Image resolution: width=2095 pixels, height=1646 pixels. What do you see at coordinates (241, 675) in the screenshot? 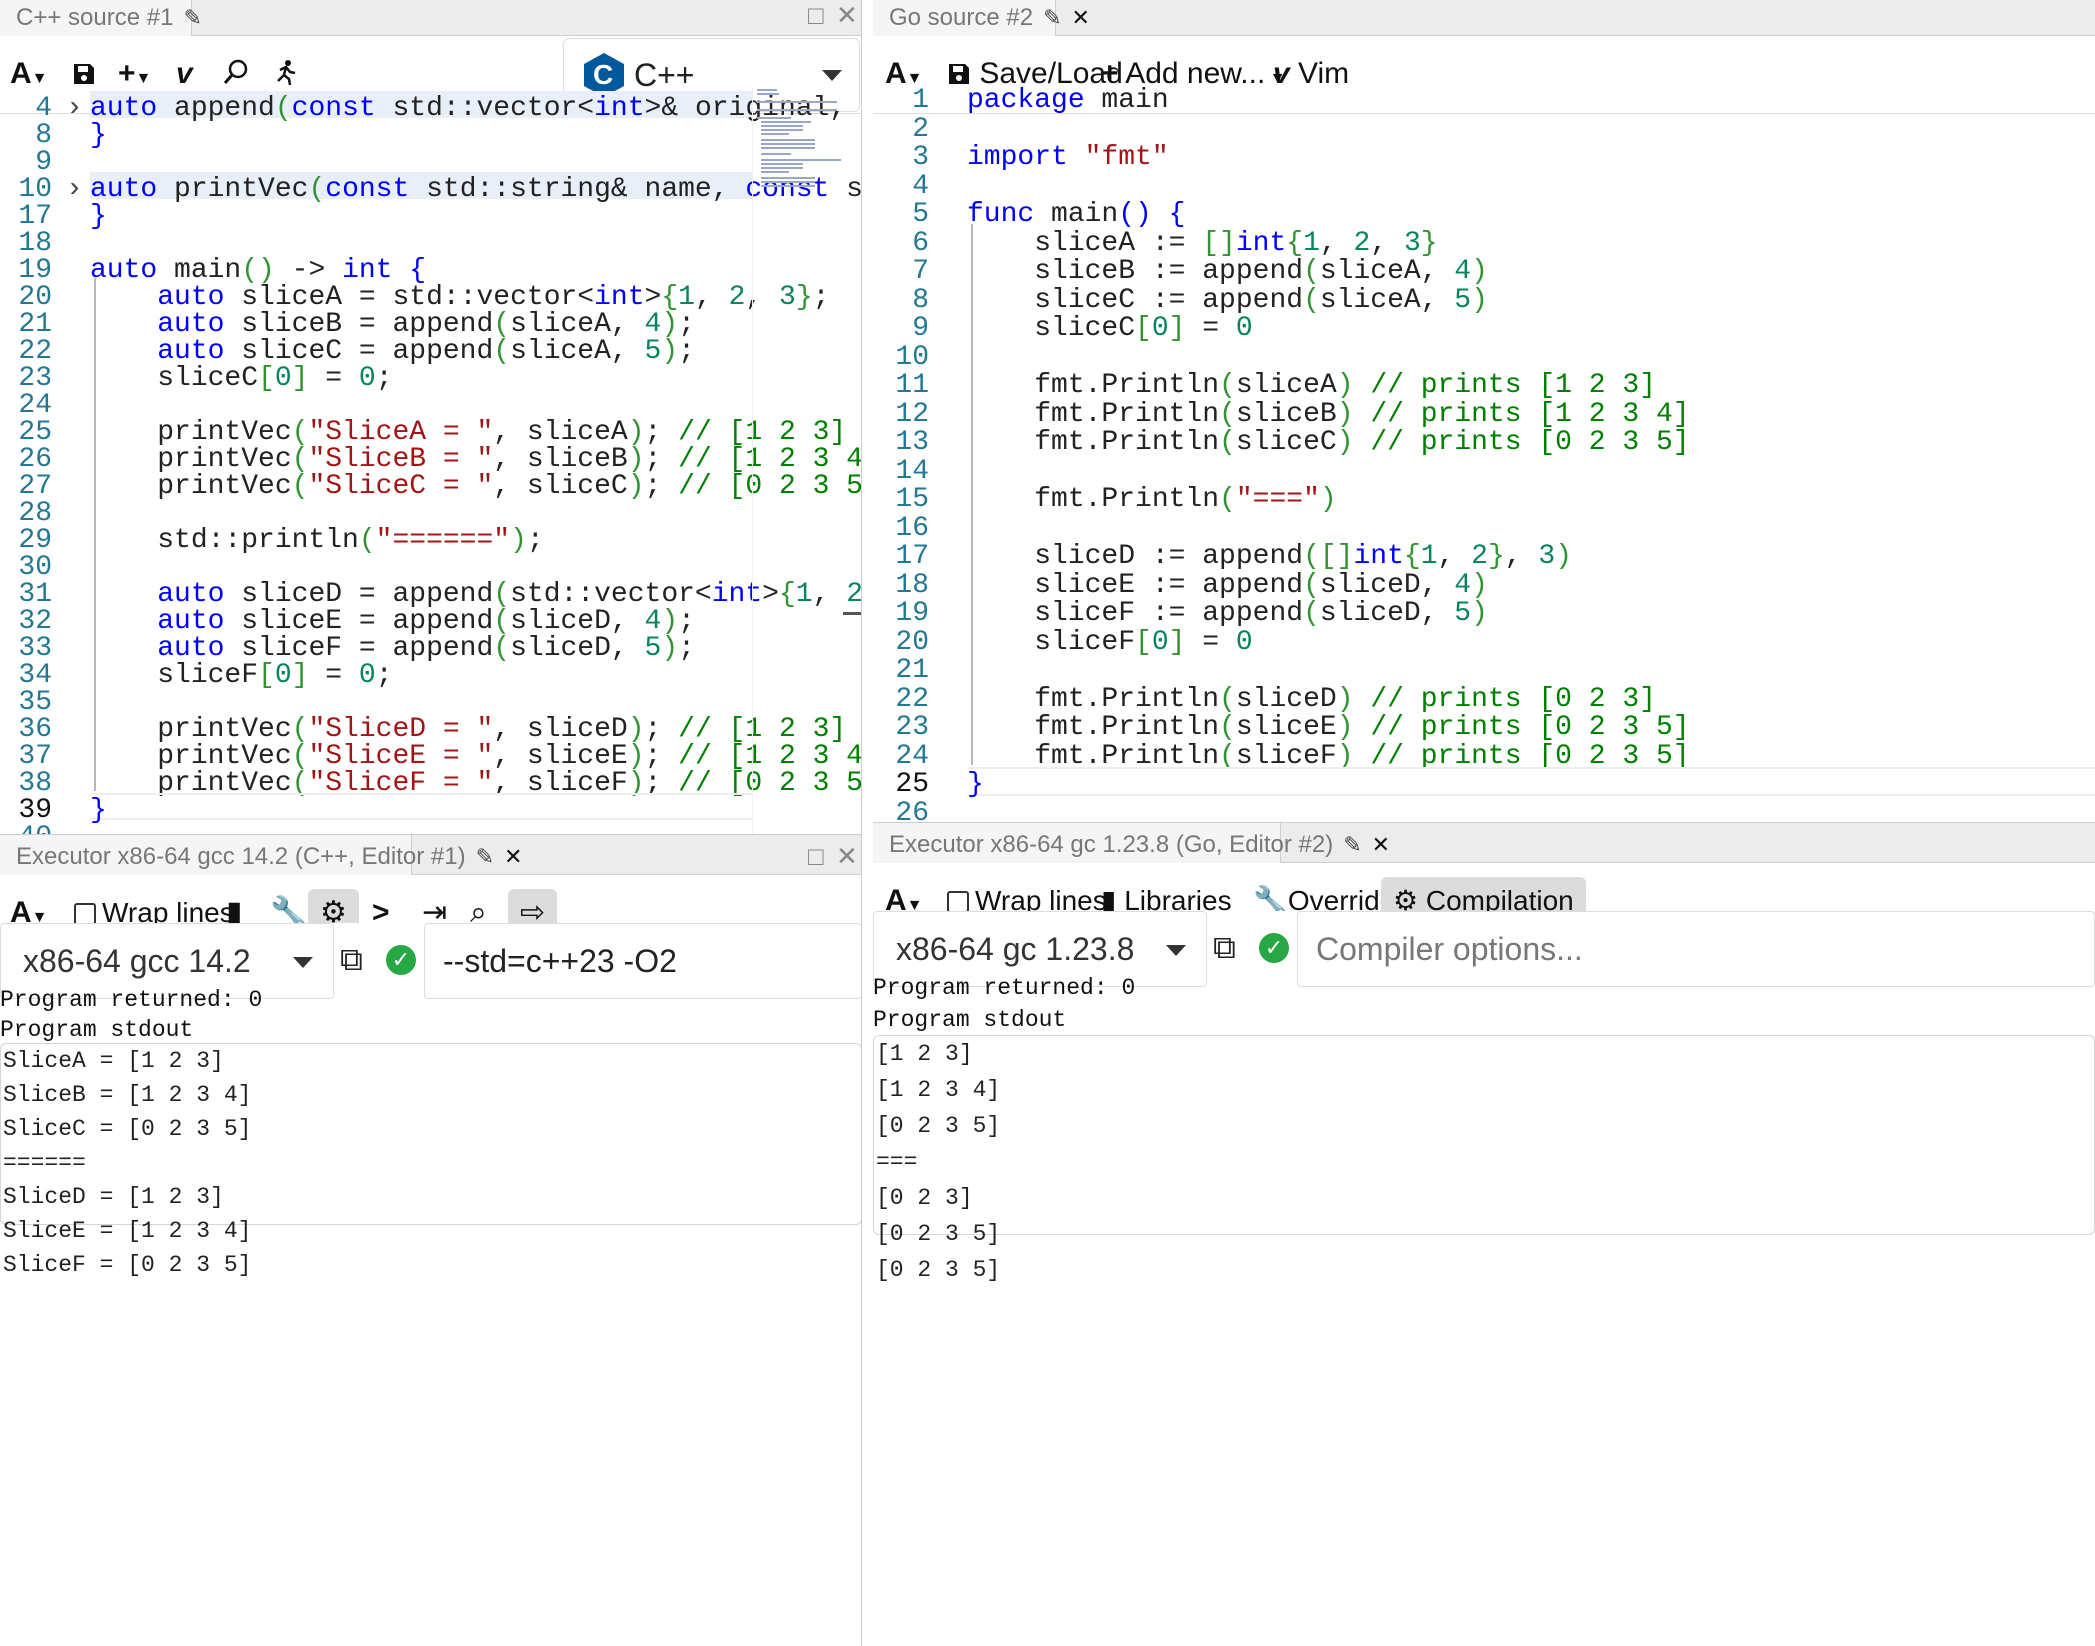
I see `code-line: sliceF[0] = 0;` at bounding box center [241, 675].